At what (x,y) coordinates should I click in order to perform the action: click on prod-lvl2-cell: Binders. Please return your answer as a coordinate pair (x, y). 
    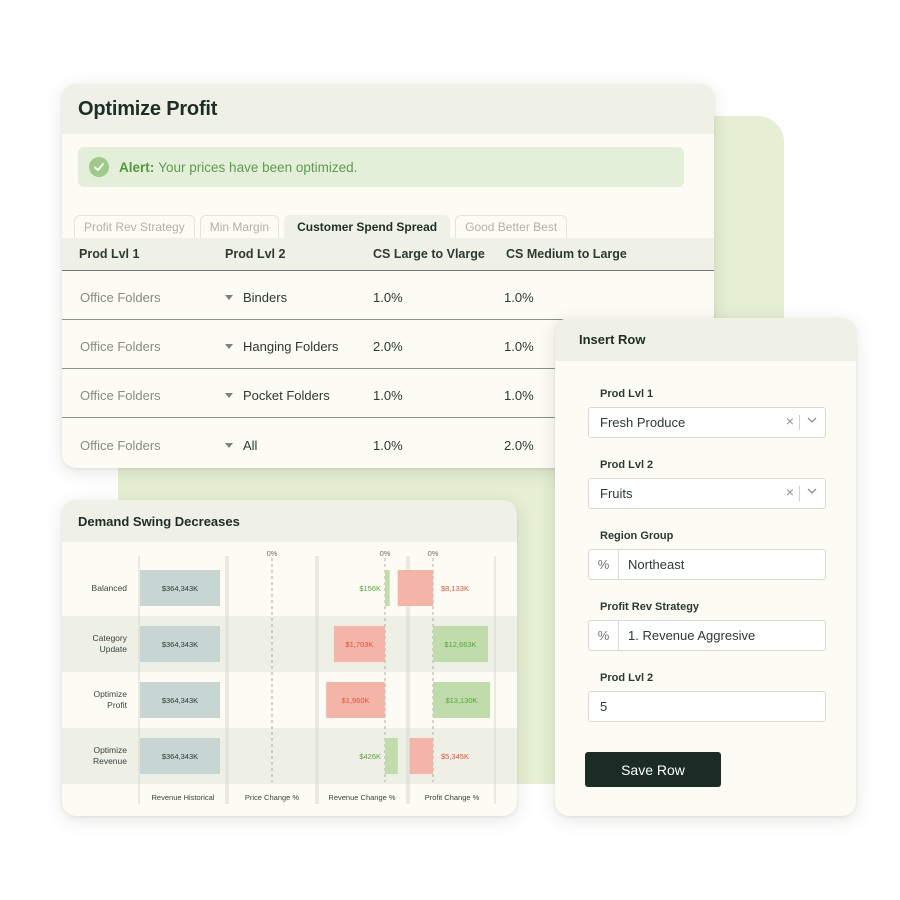
    Looking at the image, I should click on (265, 297).